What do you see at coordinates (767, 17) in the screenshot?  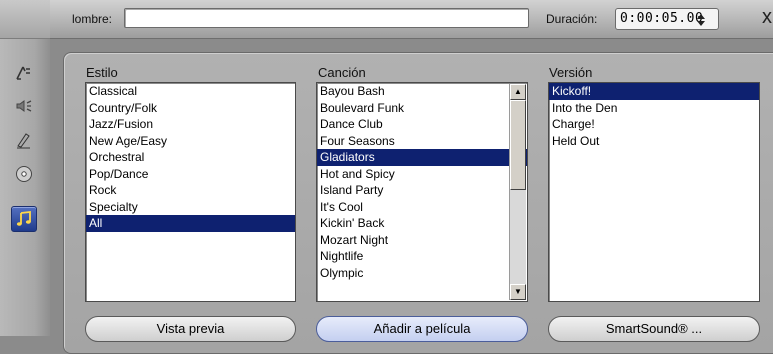 I see `close-icon: x` at bounding box center [767, 17].